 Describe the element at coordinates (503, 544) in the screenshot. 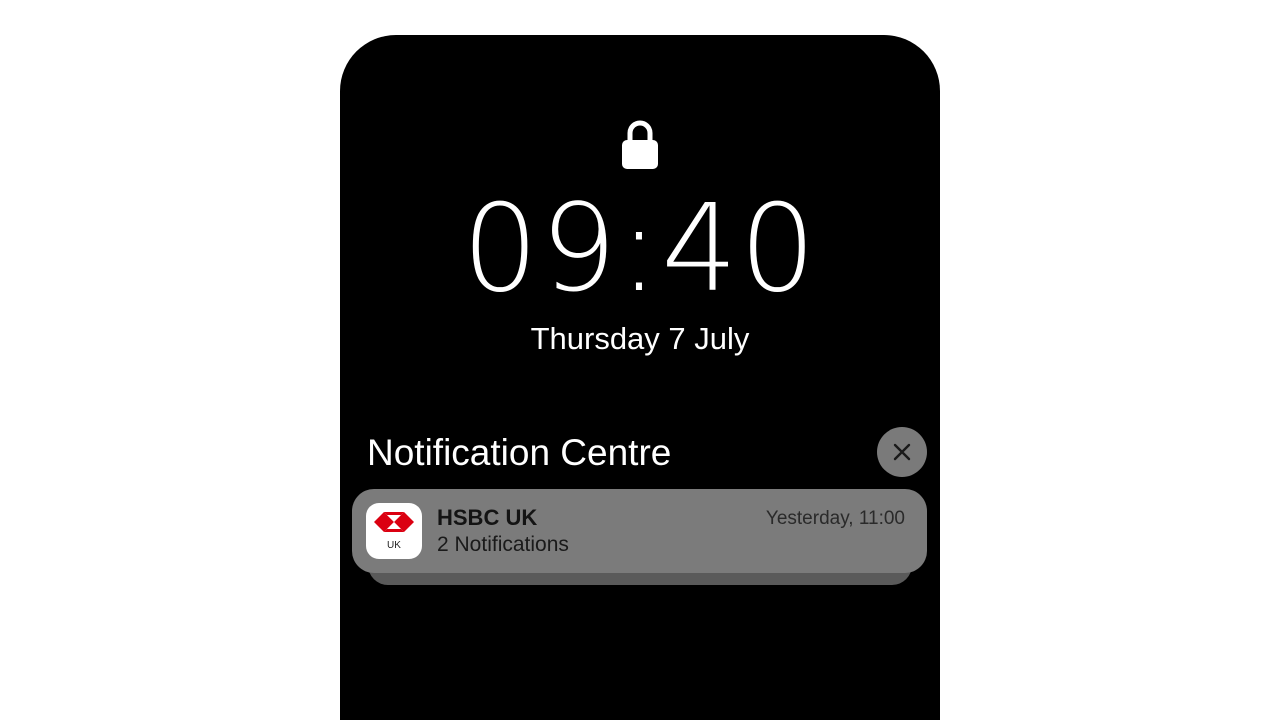

I see `notification-summary: 2 Notifications` at that location.